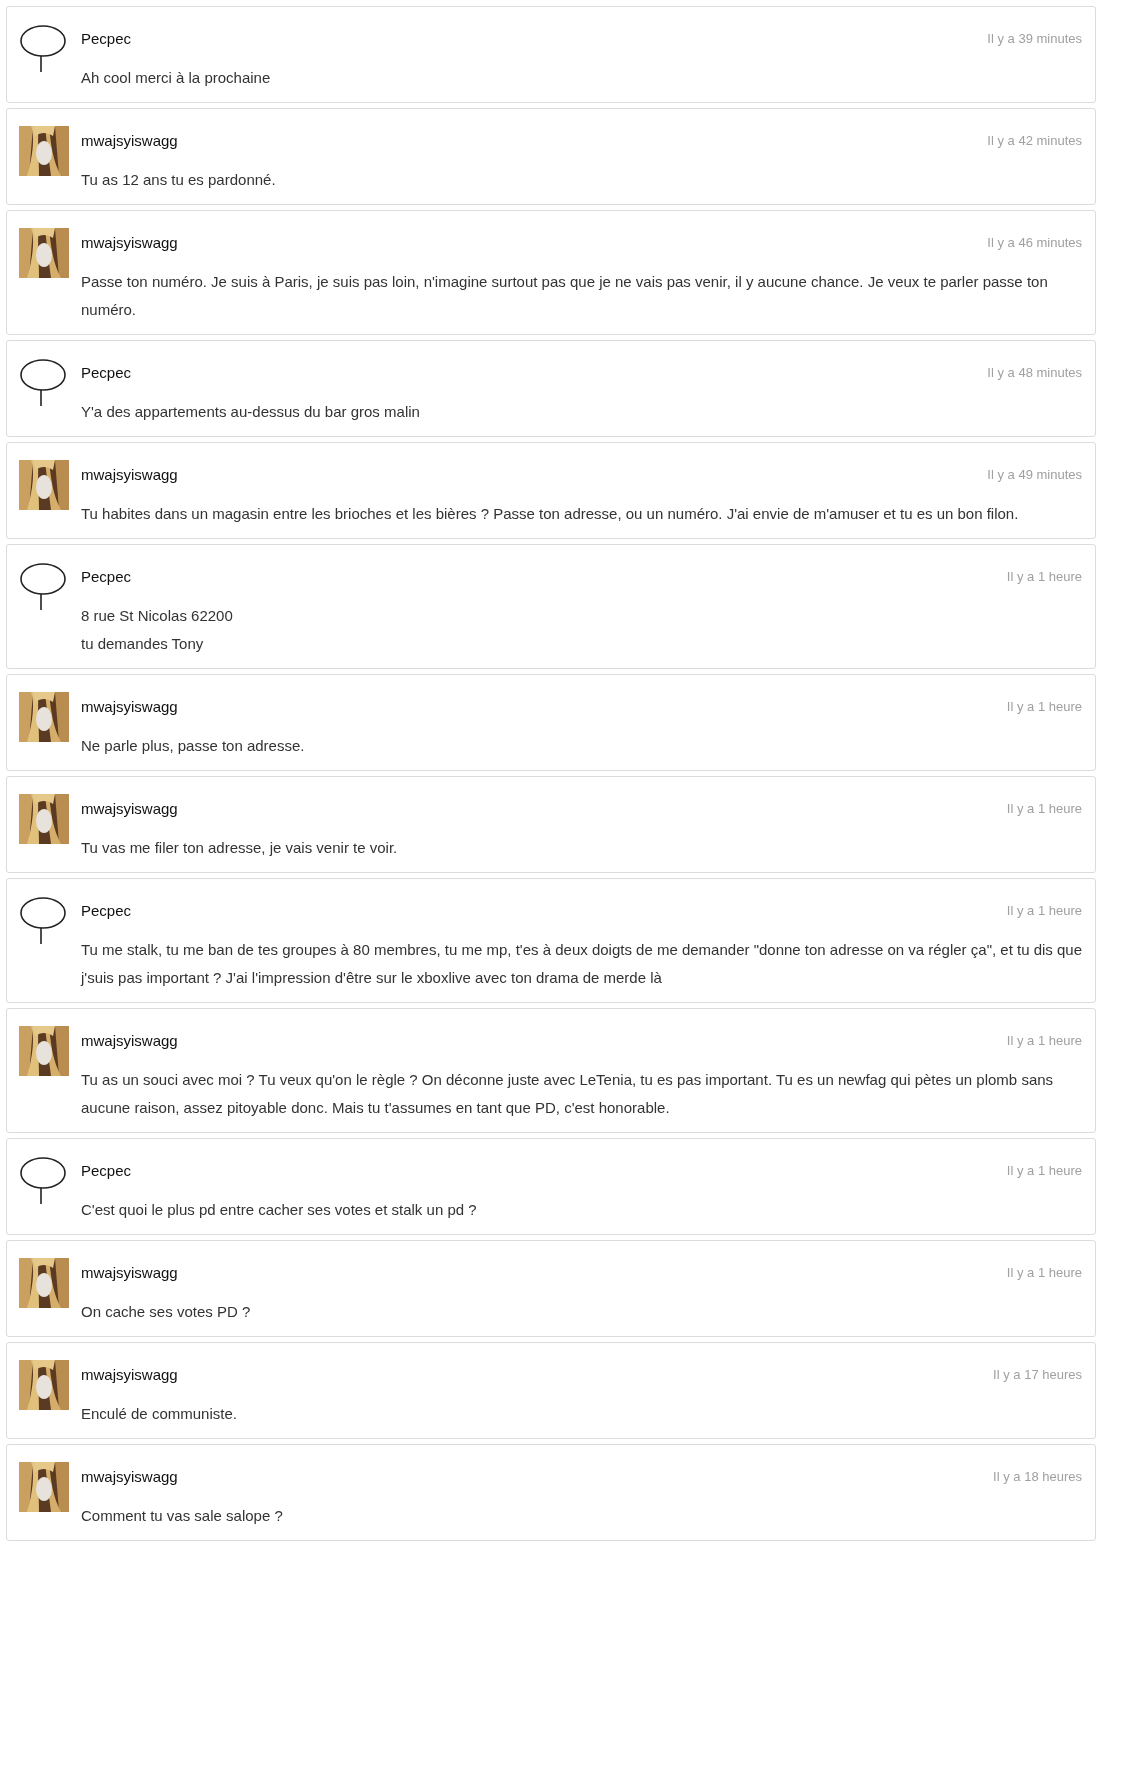 The image size is (1132, 1778). Describe the element at coordinates (1034, 38) in the screenshot. I see `timestamp: Il y a 39 minutes` at that location.